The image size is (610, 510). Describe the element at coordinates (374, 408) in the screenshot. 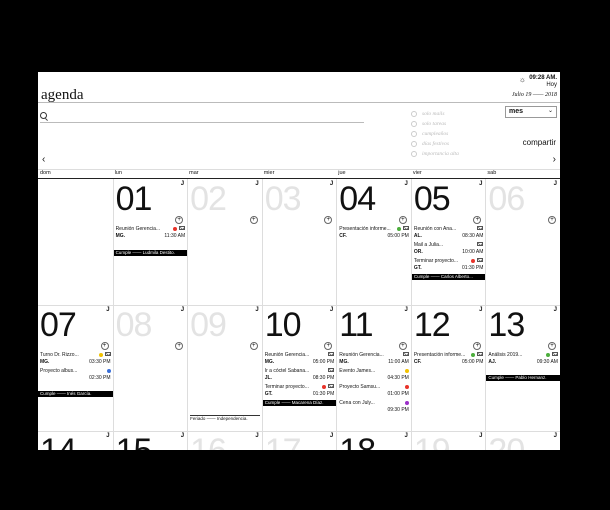

I see `event-item: Cena con July... 09:30 PM` at that location.